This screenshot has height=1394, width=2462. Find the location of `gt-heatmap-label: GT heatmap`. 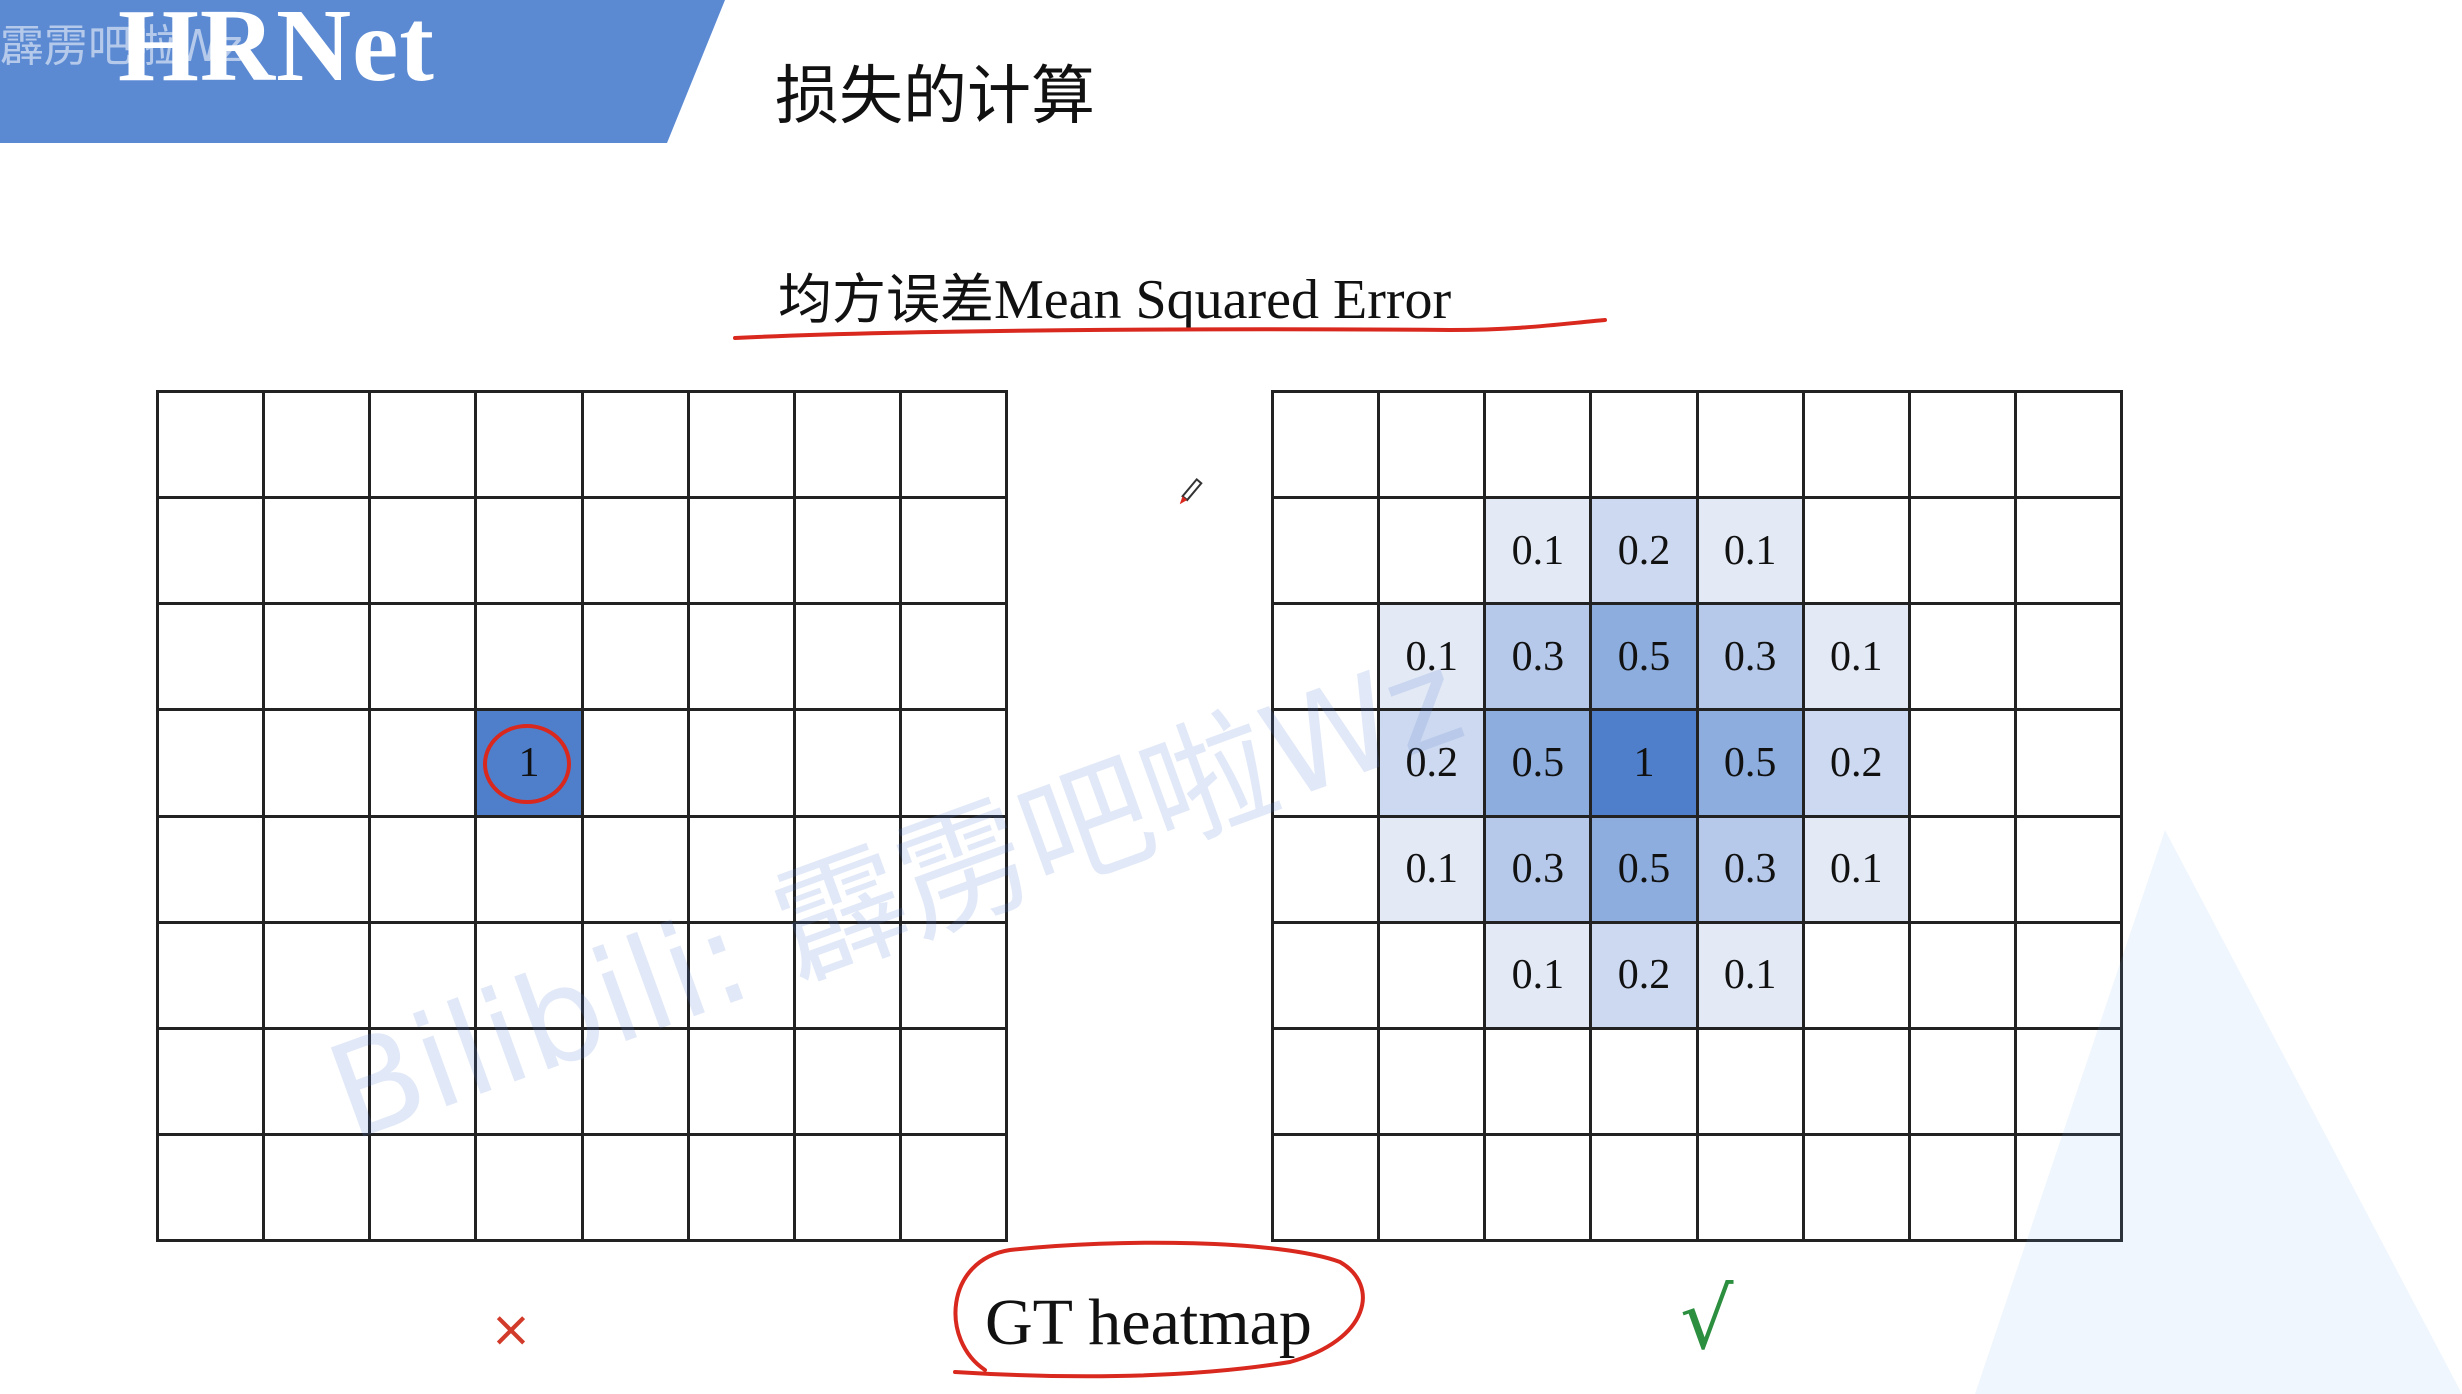

gt-heatmap-label: GT heatmap is located at coordinates (1148, 1322).